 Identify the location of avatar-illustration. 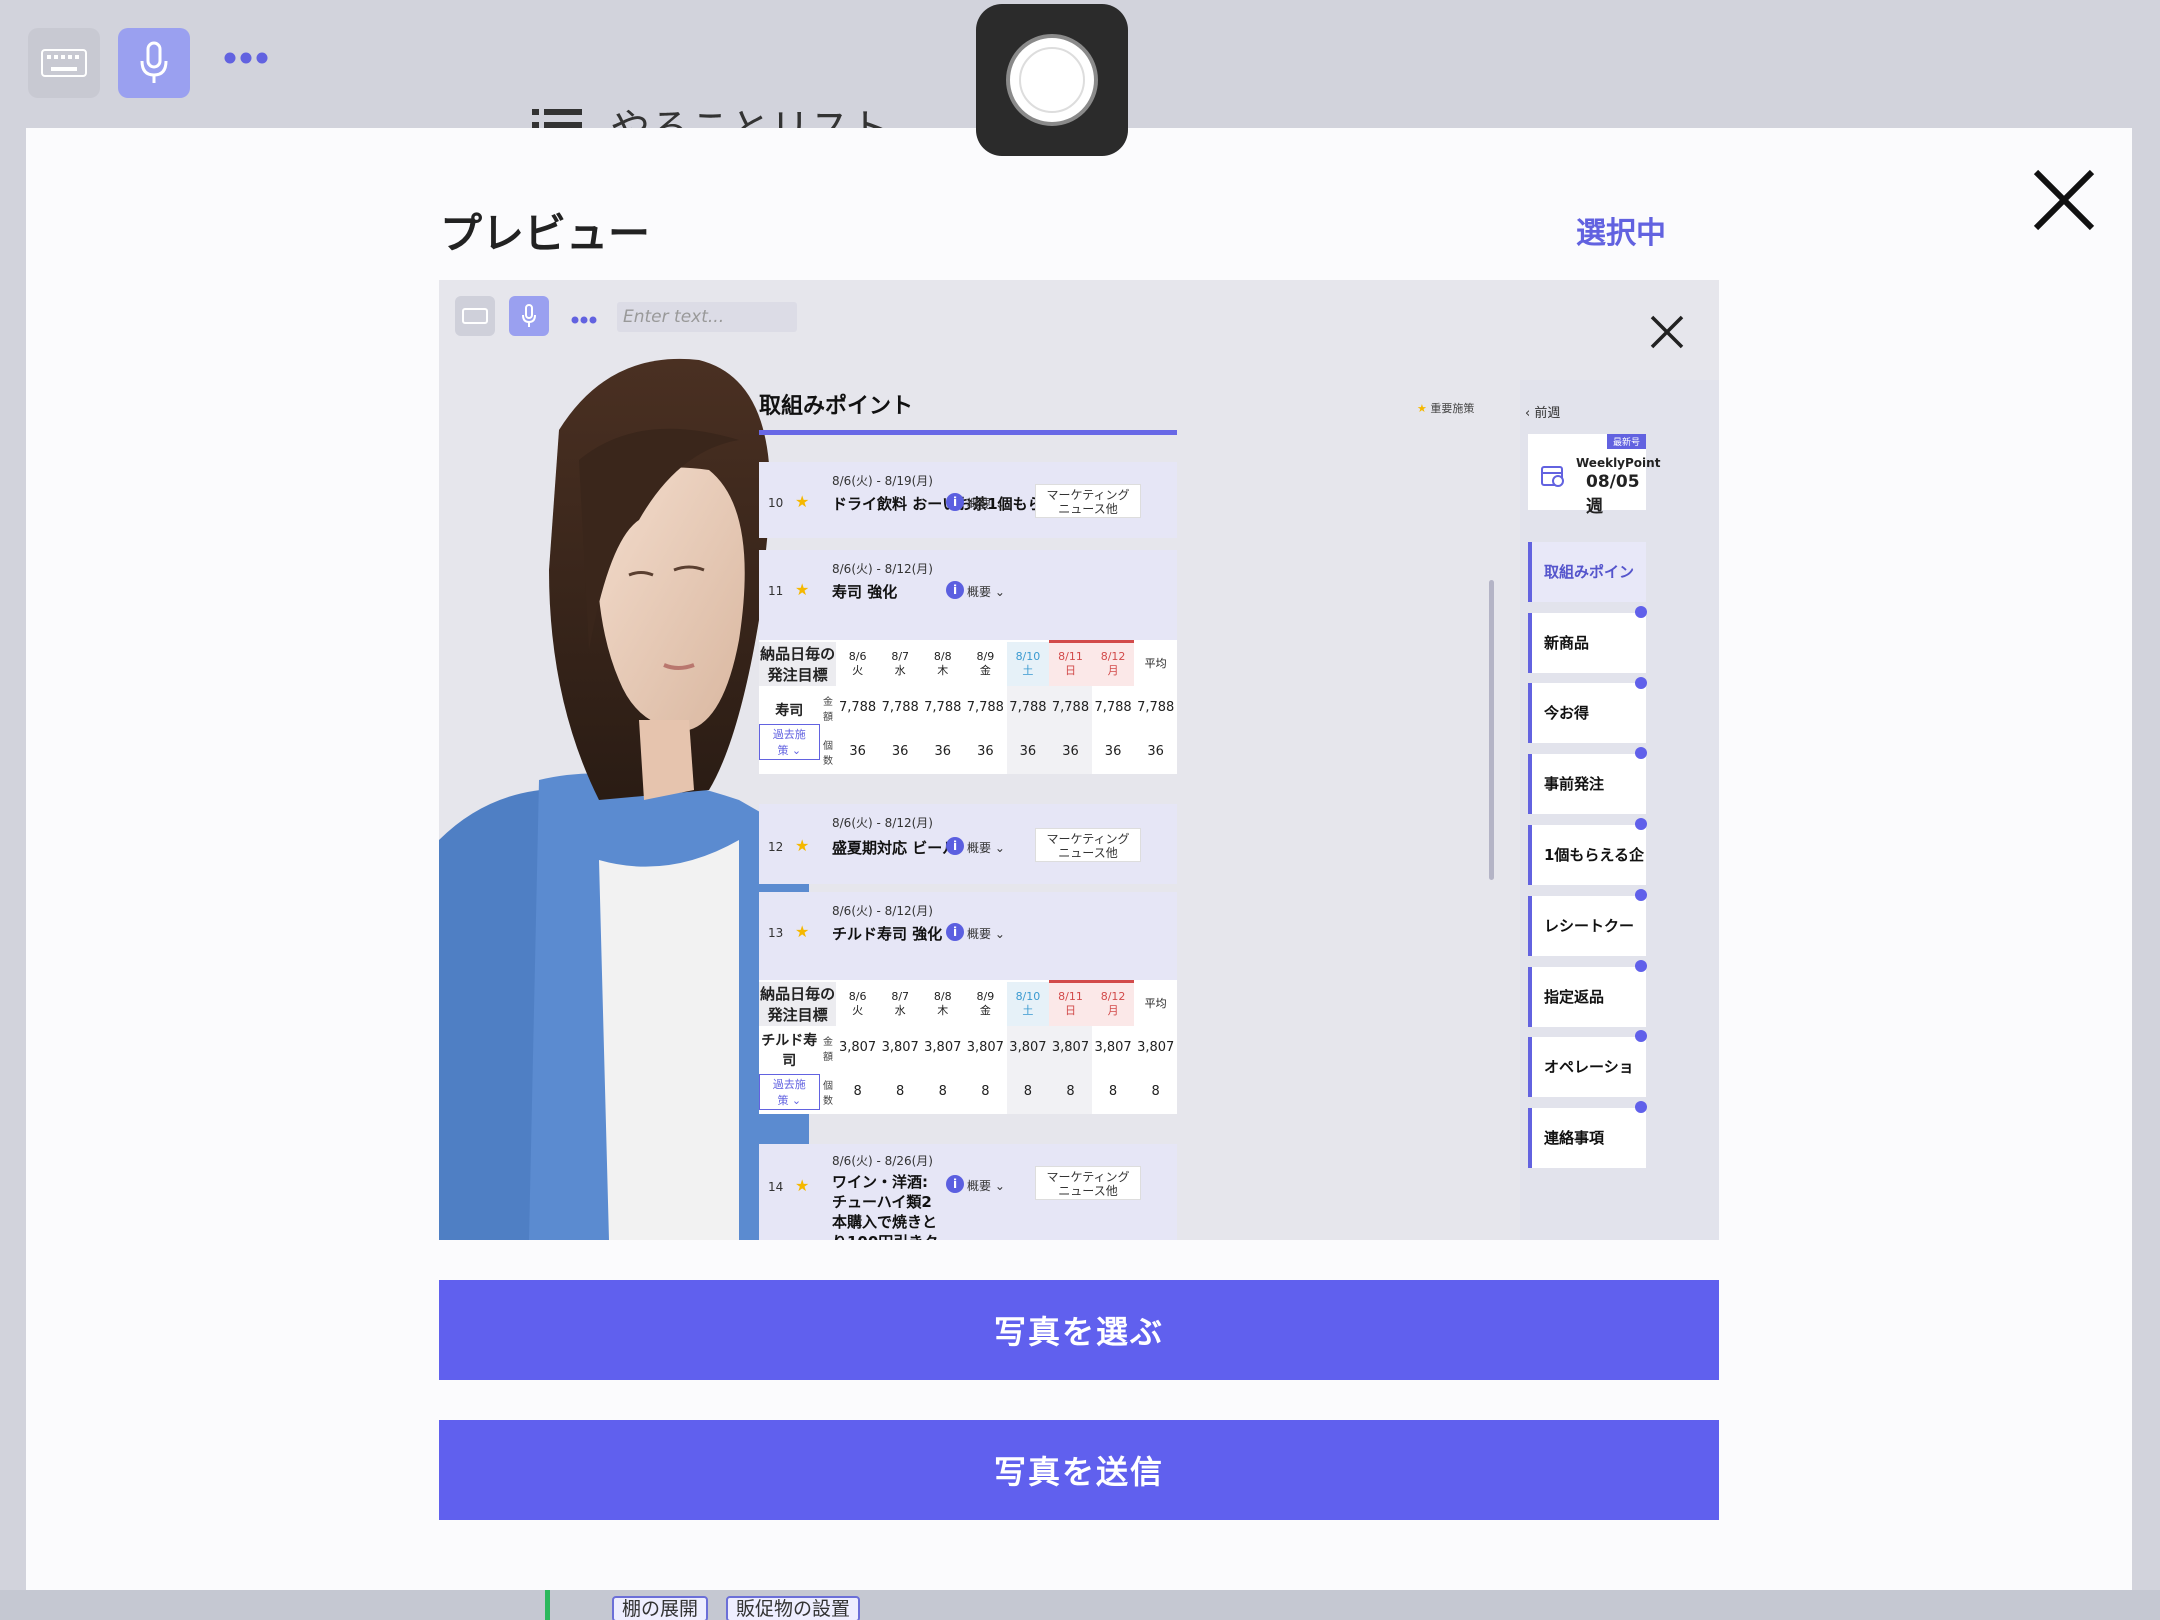
(624, 799).